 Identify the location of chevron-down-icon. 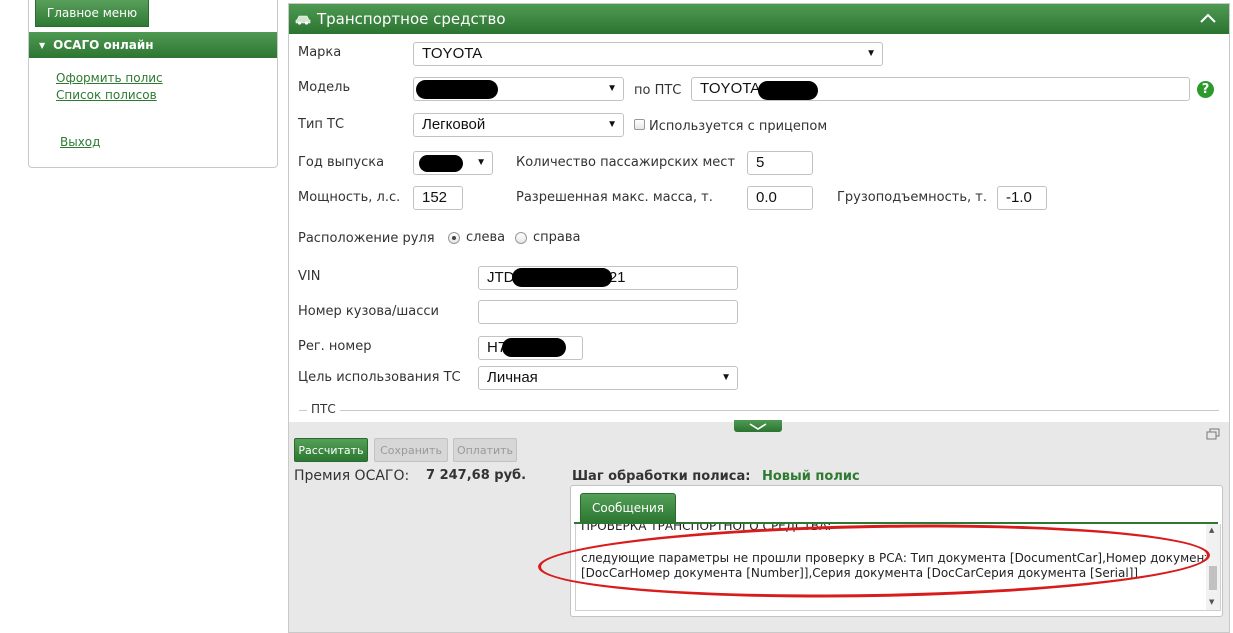
(758, 426).